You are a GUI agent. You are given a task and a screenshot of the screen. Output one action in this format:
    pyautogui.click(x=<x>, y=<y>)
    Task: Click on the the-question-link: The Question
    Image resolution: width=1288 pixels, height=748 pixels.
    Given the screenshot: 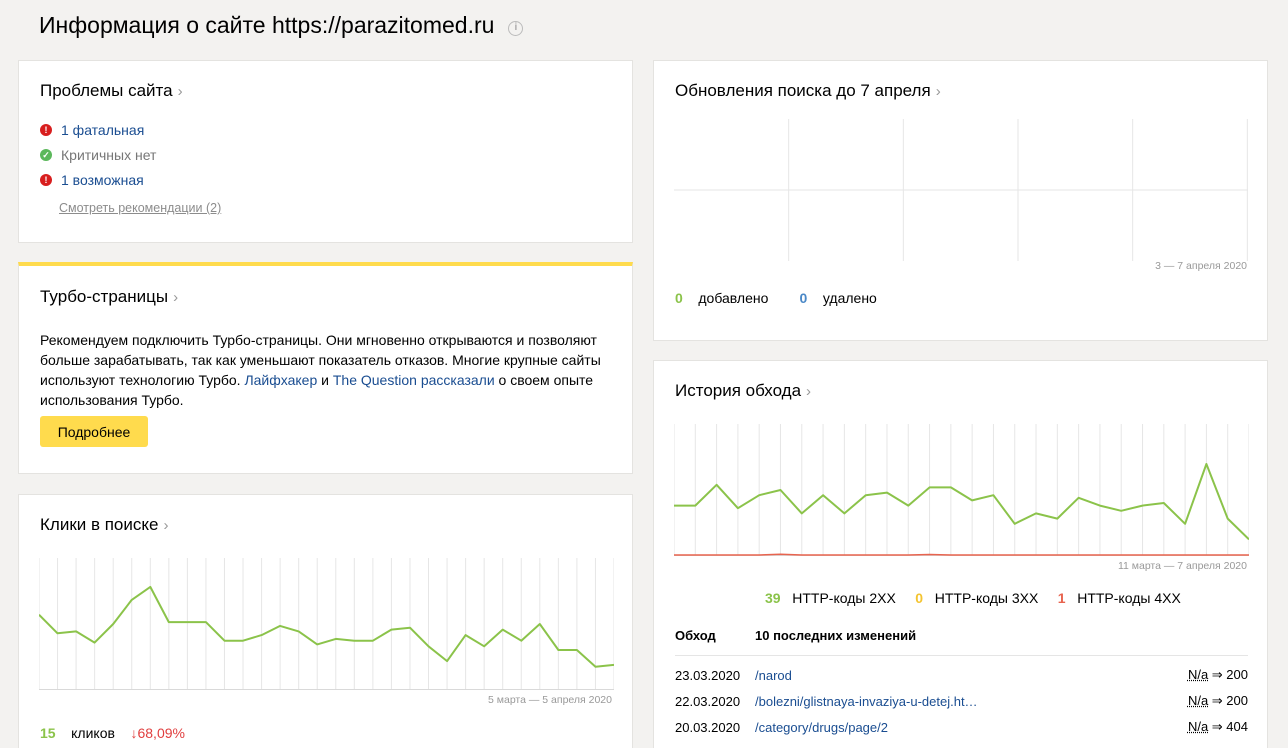 What is the action you would take?
    pyautogui.click(x=375, y=380)
    